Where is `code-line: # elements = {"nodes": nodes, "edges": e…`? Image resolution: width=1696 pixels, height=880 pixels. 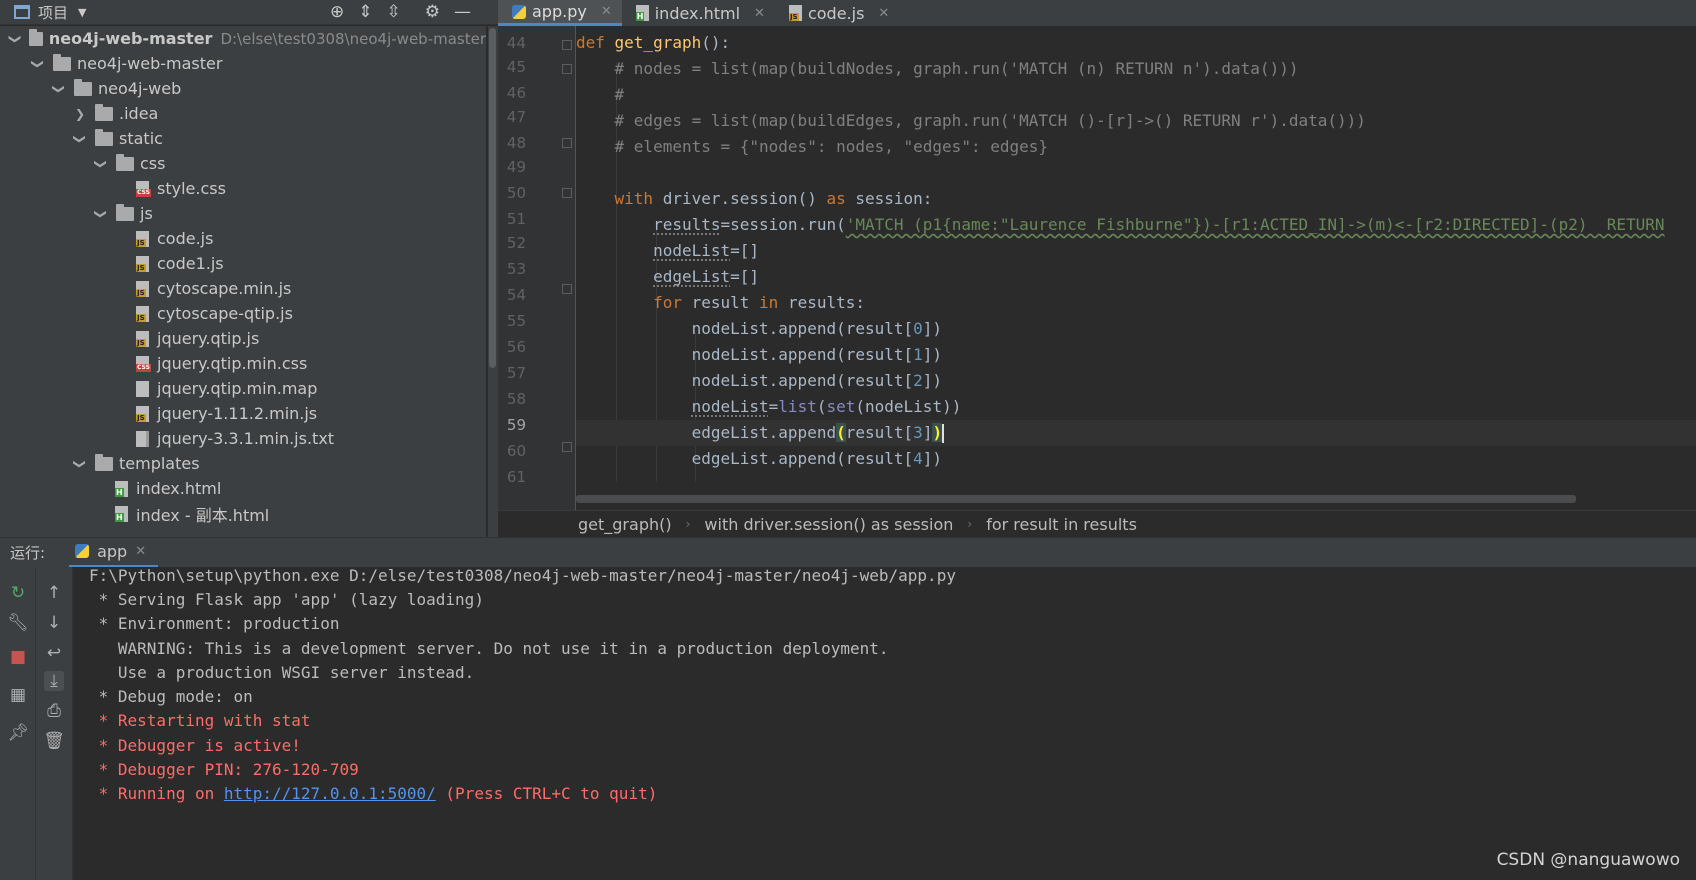 code-line: # elements = {"nodes": nodes, "edges": e… is located at coordinates (812, 146).